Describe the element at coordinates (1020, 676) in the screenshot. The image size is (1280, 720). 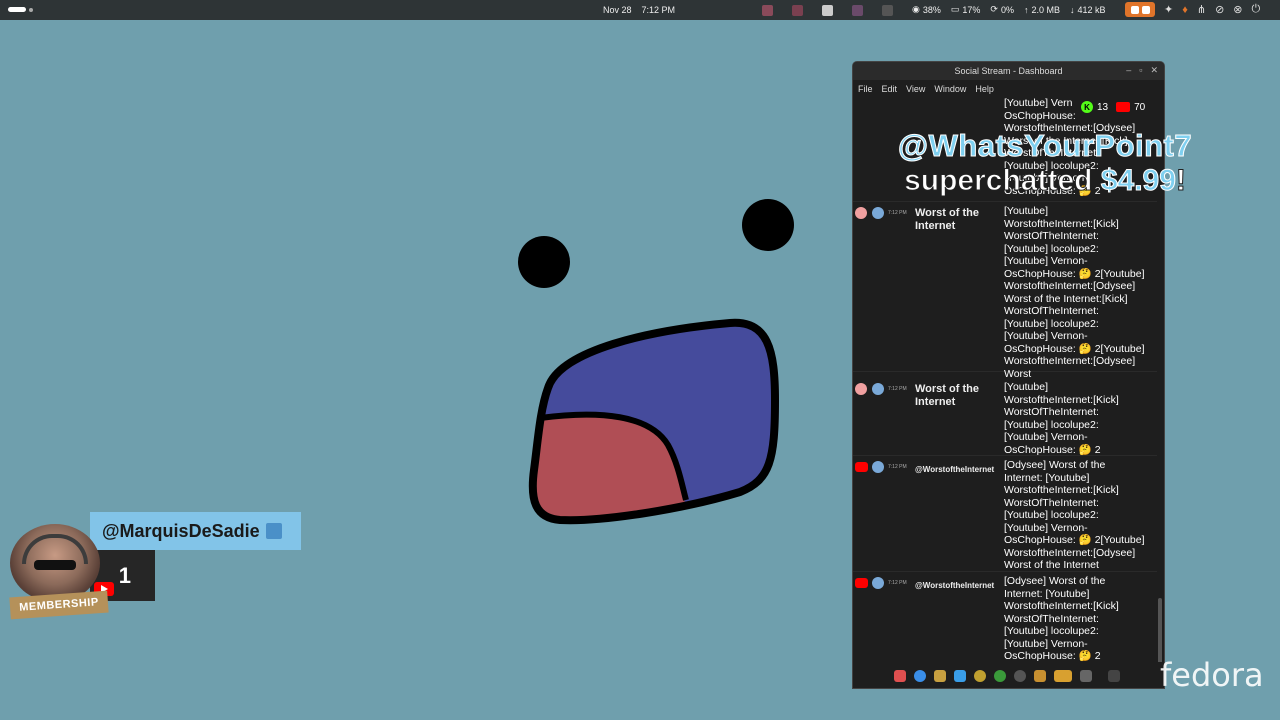
I see `record-icon` at that location.